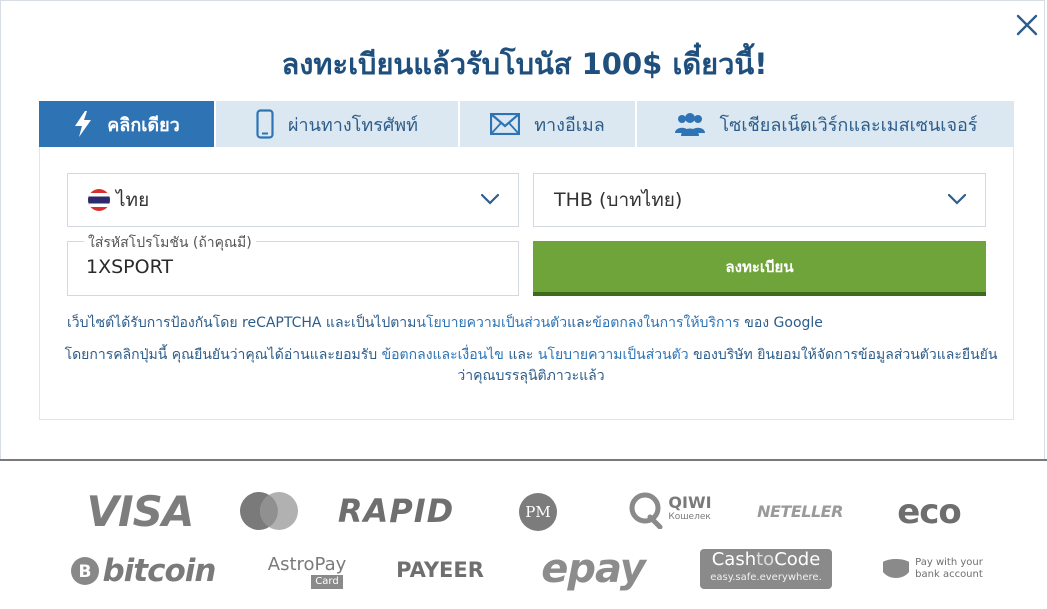 The width and height of the screenshot is (1047, 609). I want to click on qiwi-text: QIWI, so click(690, 502).